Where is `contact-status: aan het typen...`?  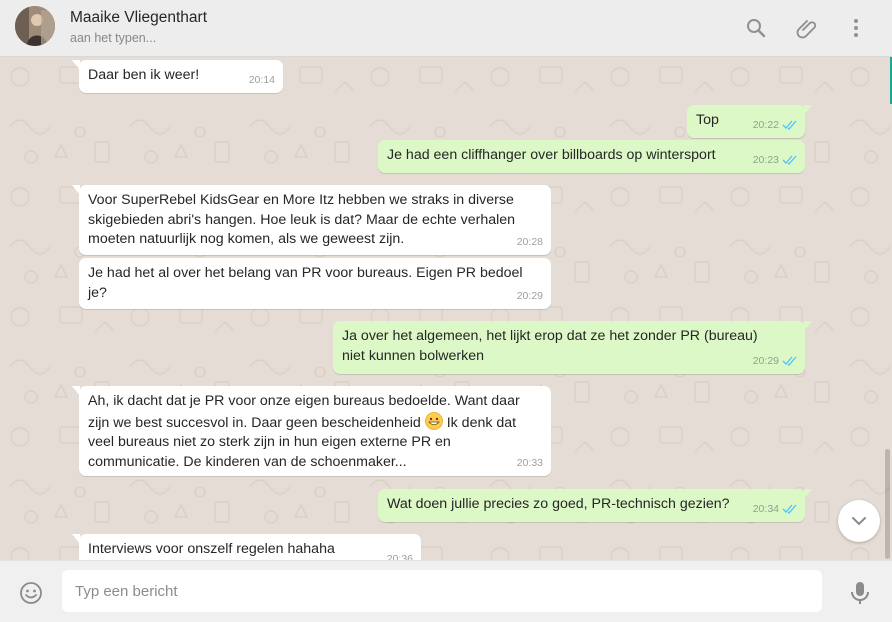
contact-status: aan het typen... is located at coordinates (113, 38).